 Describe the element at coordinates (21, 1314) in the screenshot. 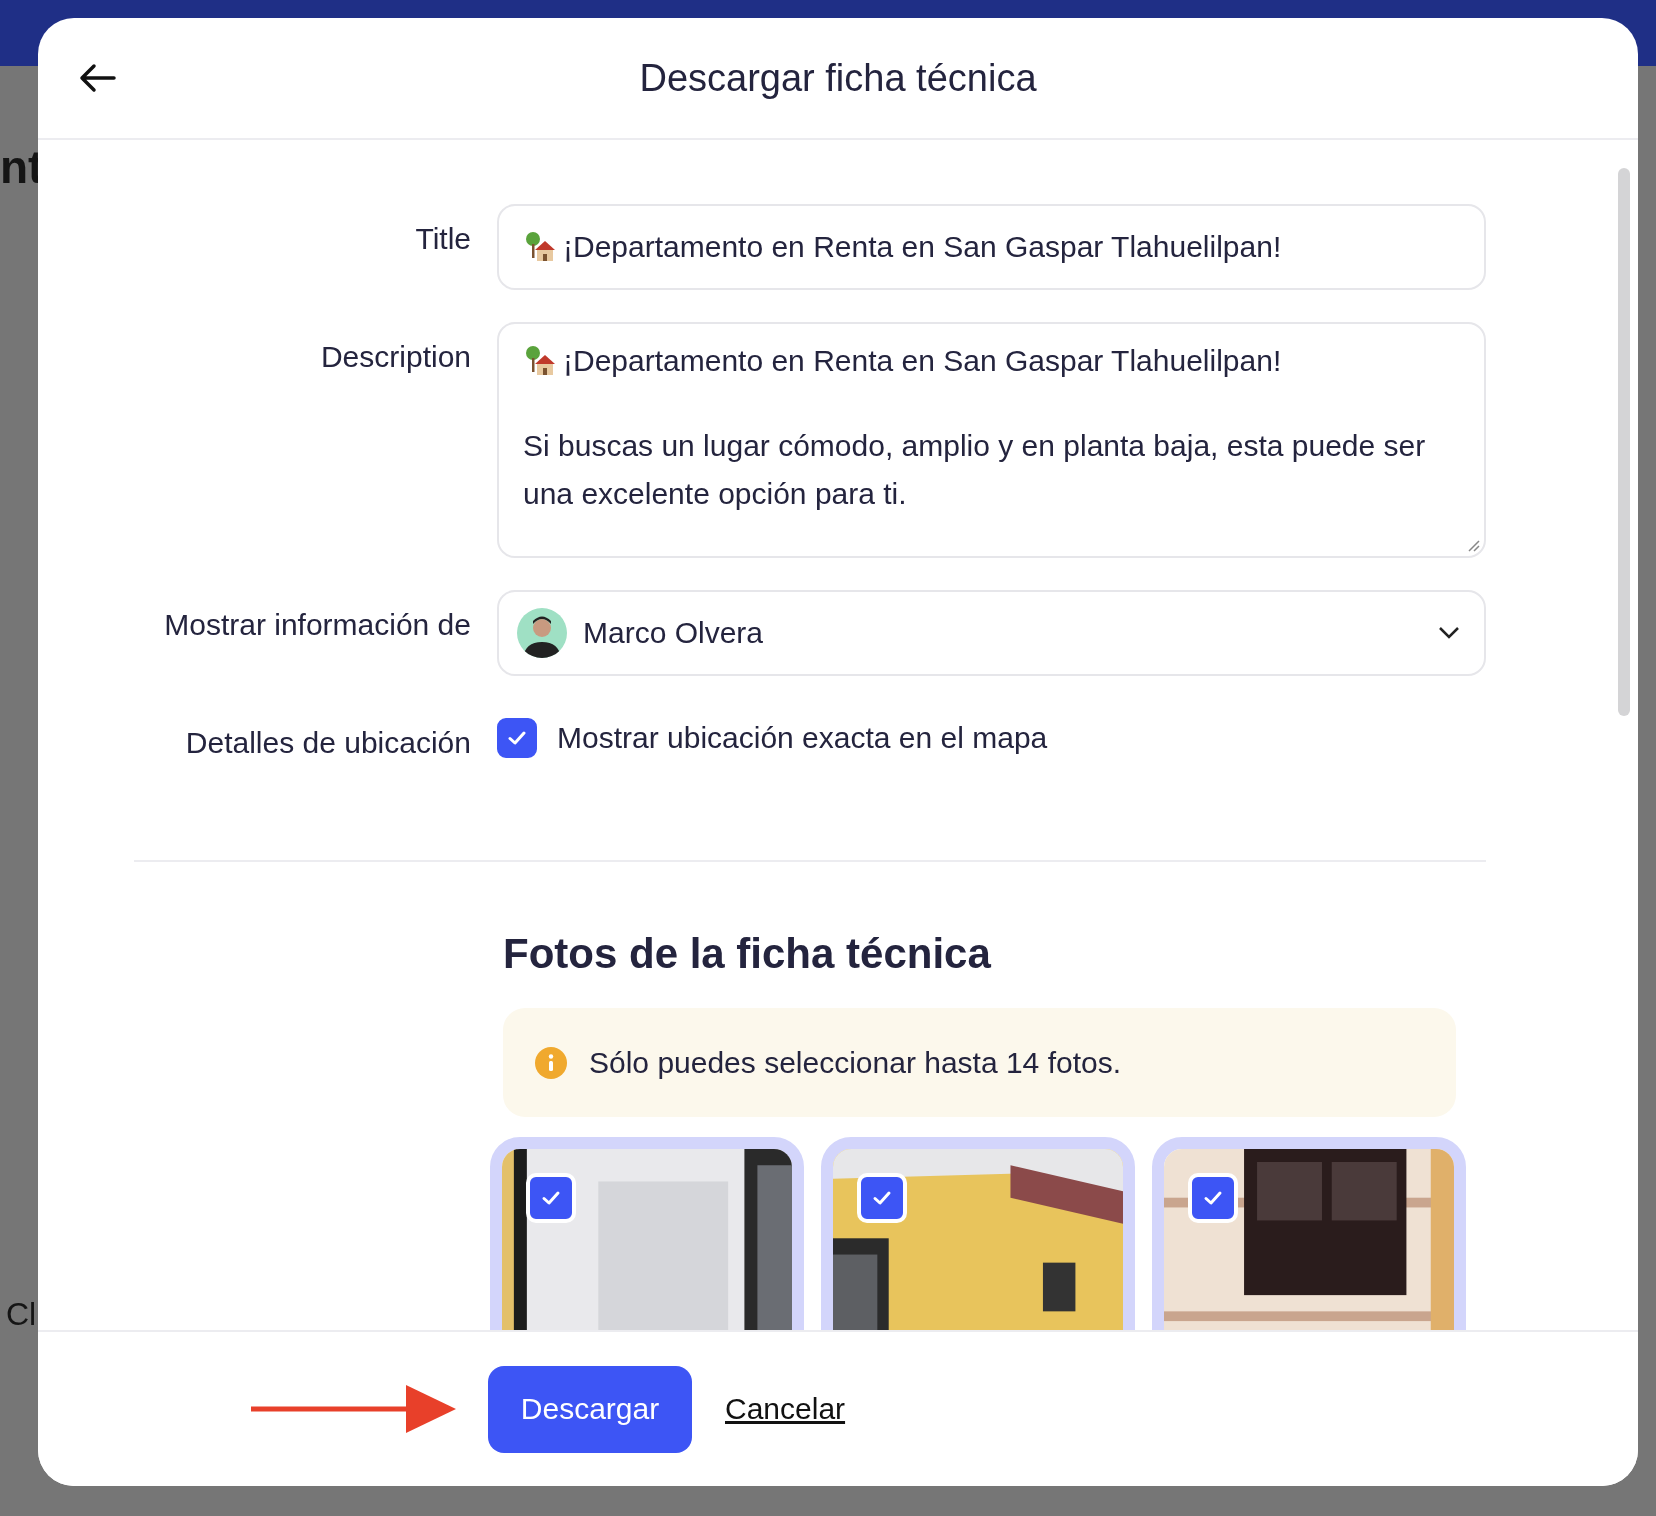

I see `background-text: Cl` at that location.